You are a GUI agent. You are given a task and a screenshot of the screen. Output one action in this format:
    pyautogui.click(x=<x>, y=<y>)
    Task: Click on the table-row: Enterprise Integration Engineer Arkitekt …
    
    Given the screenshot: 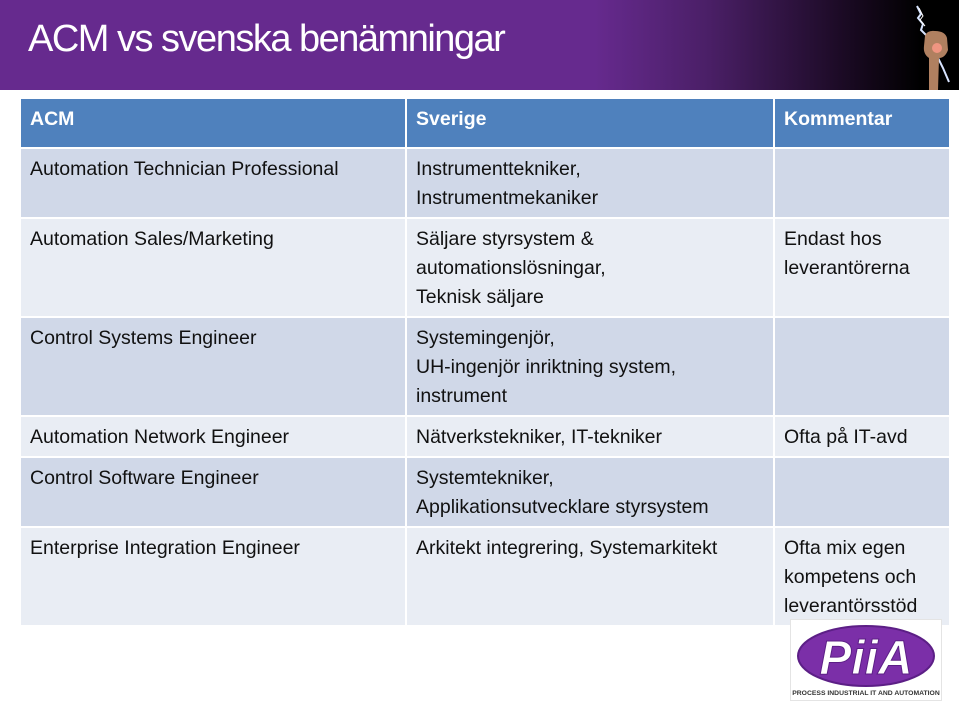 What is the action you would take?
    pyautogui.click(x=485, y=576)
    